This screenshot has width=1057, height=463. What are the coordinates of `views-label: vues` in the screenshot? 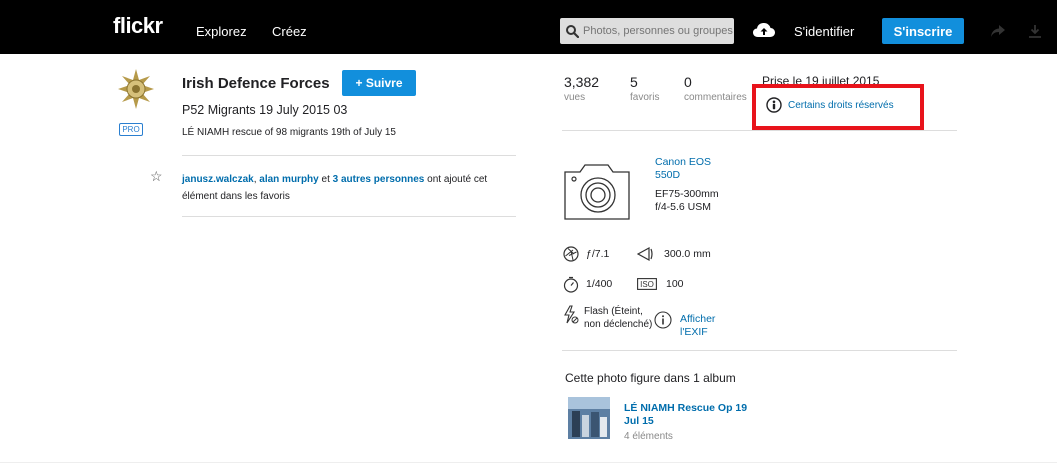 It's located at (575, 97).